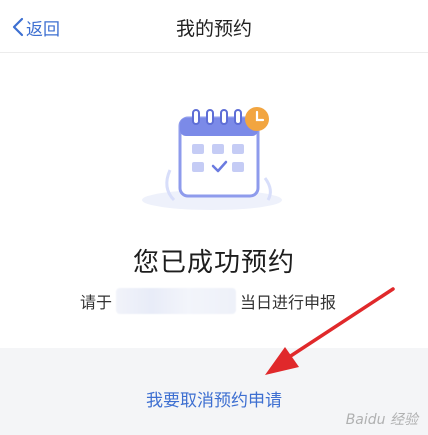 The height and width of the screenshot is (435, 428). I want to click on annotation-arrow-icon, so click(330, 331).